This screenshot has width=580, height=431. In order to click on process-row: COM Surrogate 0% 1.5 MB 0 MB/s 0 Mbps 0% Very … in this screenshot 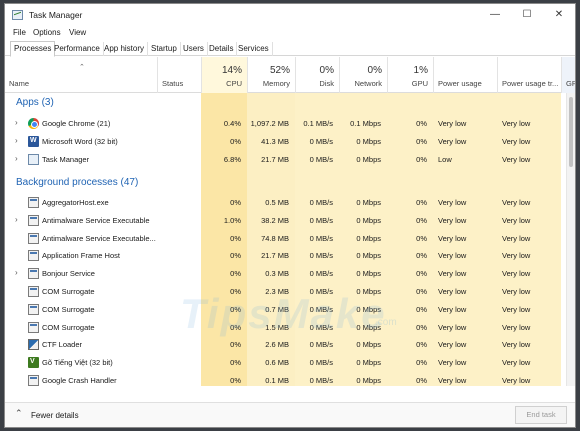, I will do `click(290, 328)`.